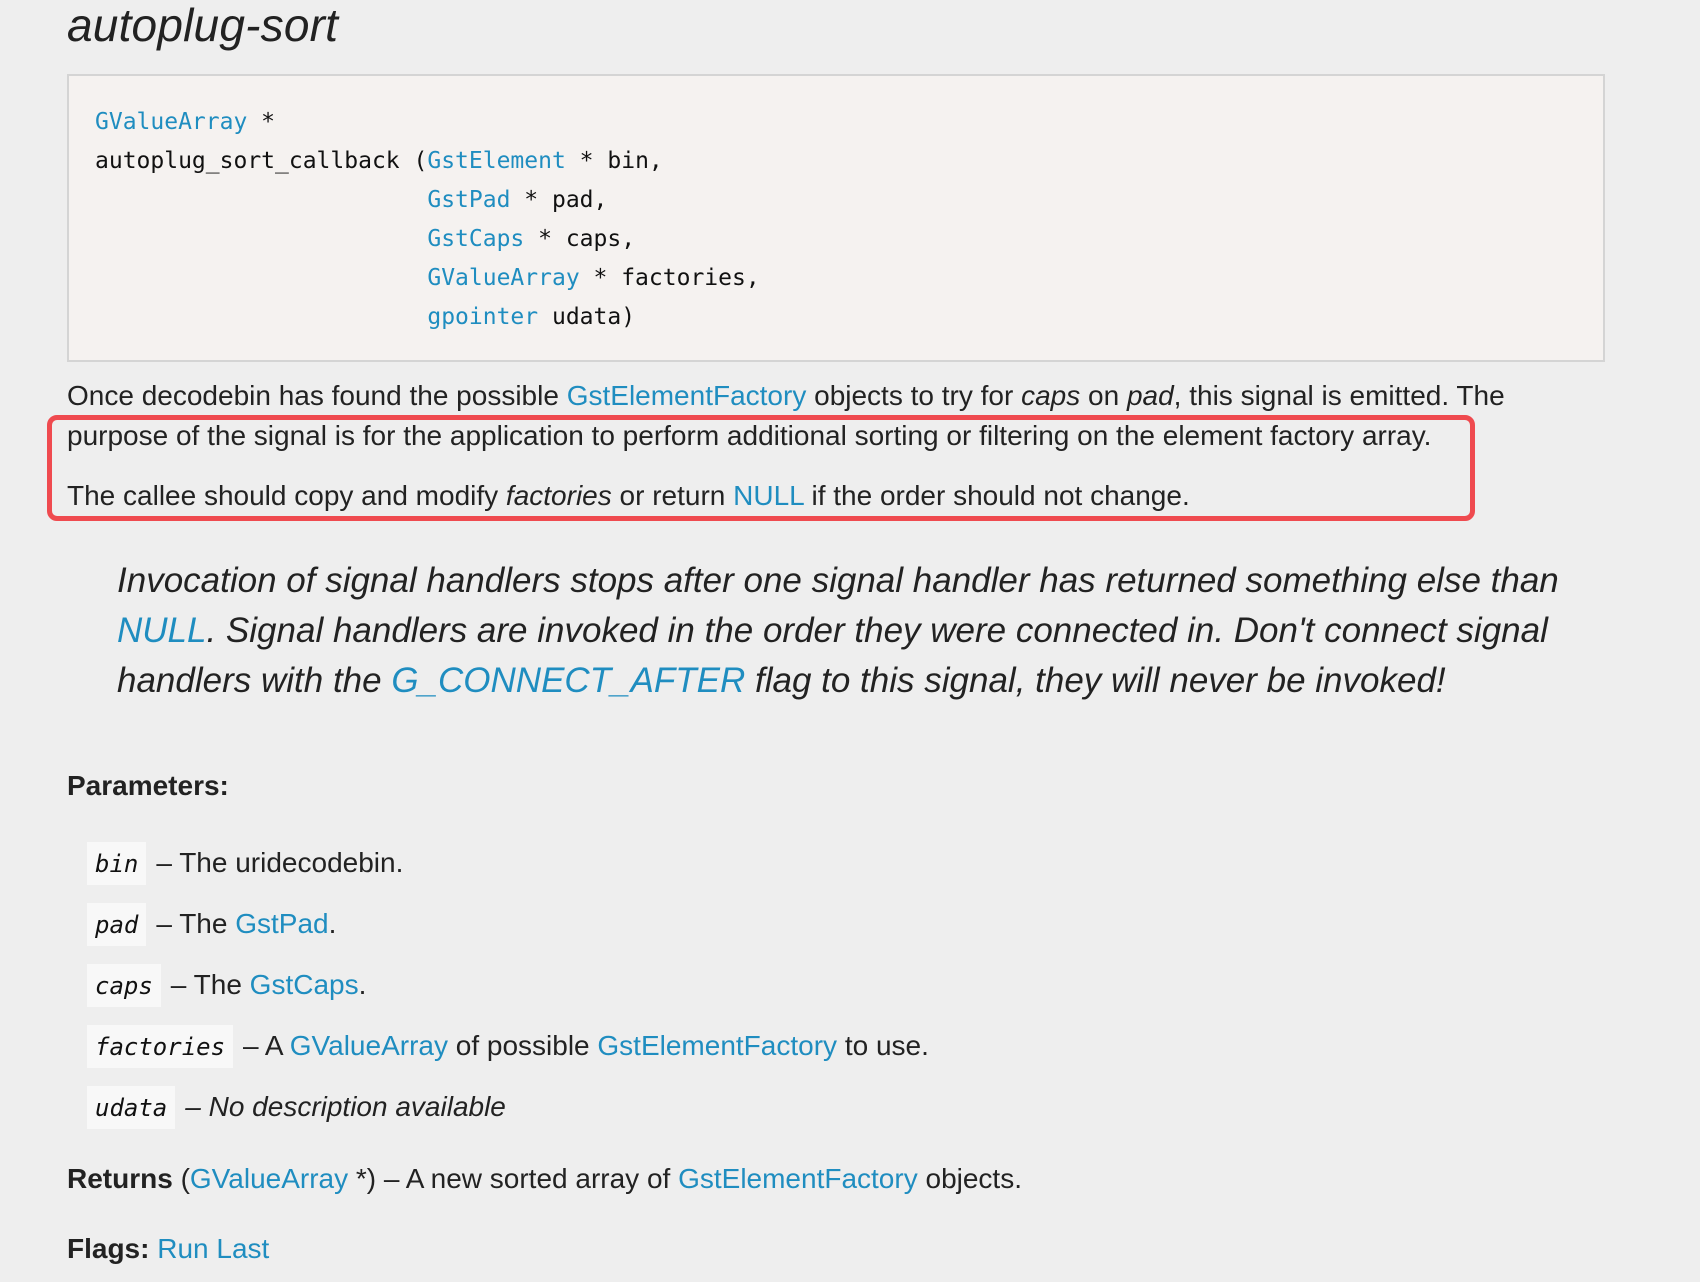 The height and width of the screenshot is (1282, 1700). I want to click on pad-emphasis: pad, so click(1150, 395).